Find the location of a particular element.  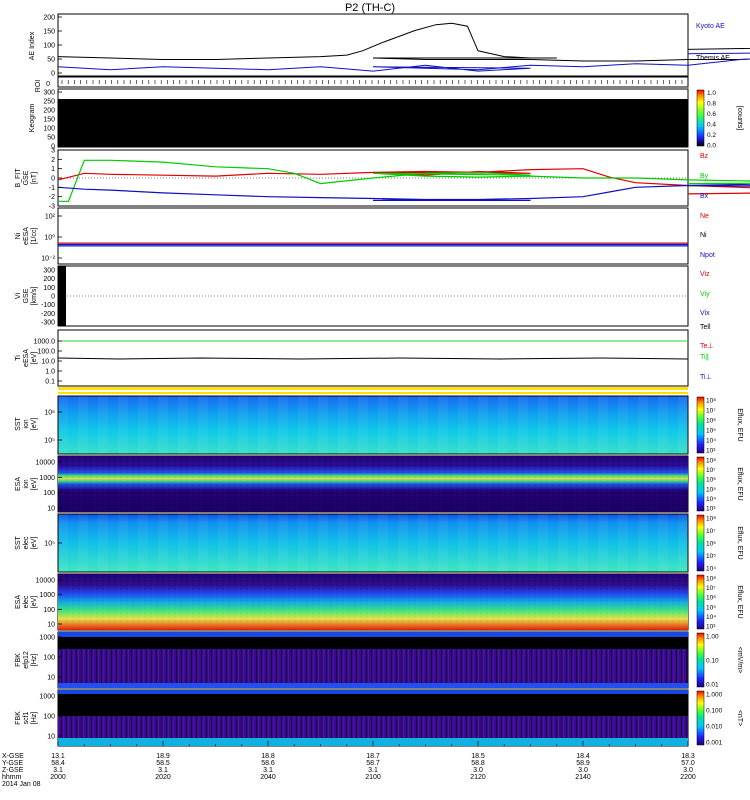

esa-elec-tick-1: 1000 is located at coordinates (47, 595).